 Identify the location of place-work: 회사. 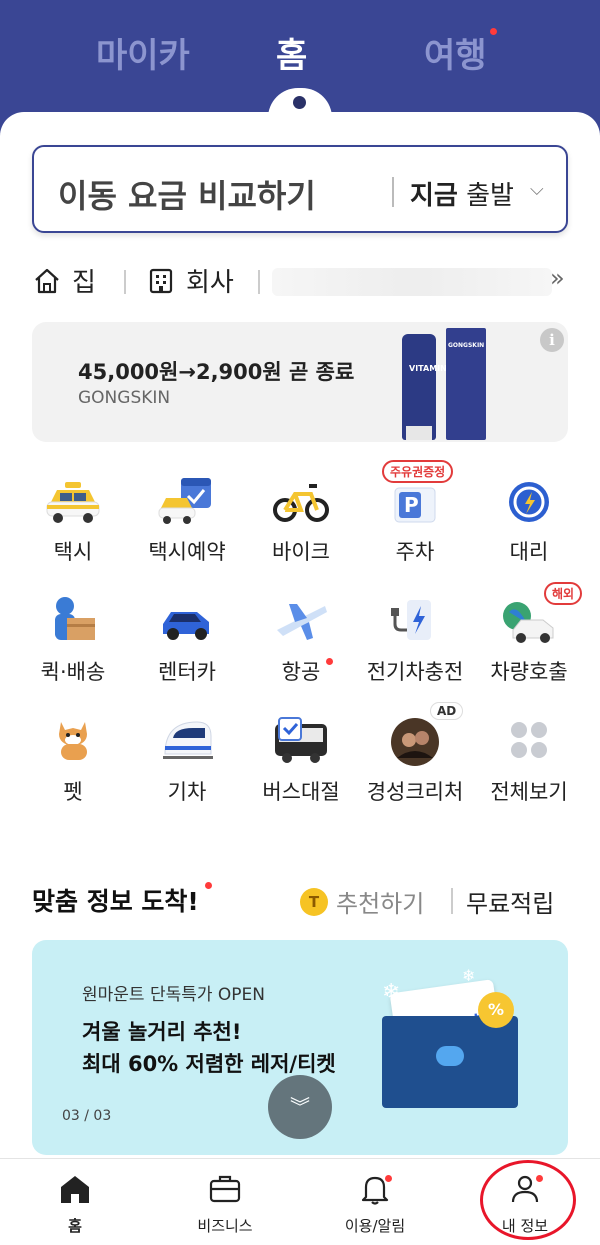
(190, 280).